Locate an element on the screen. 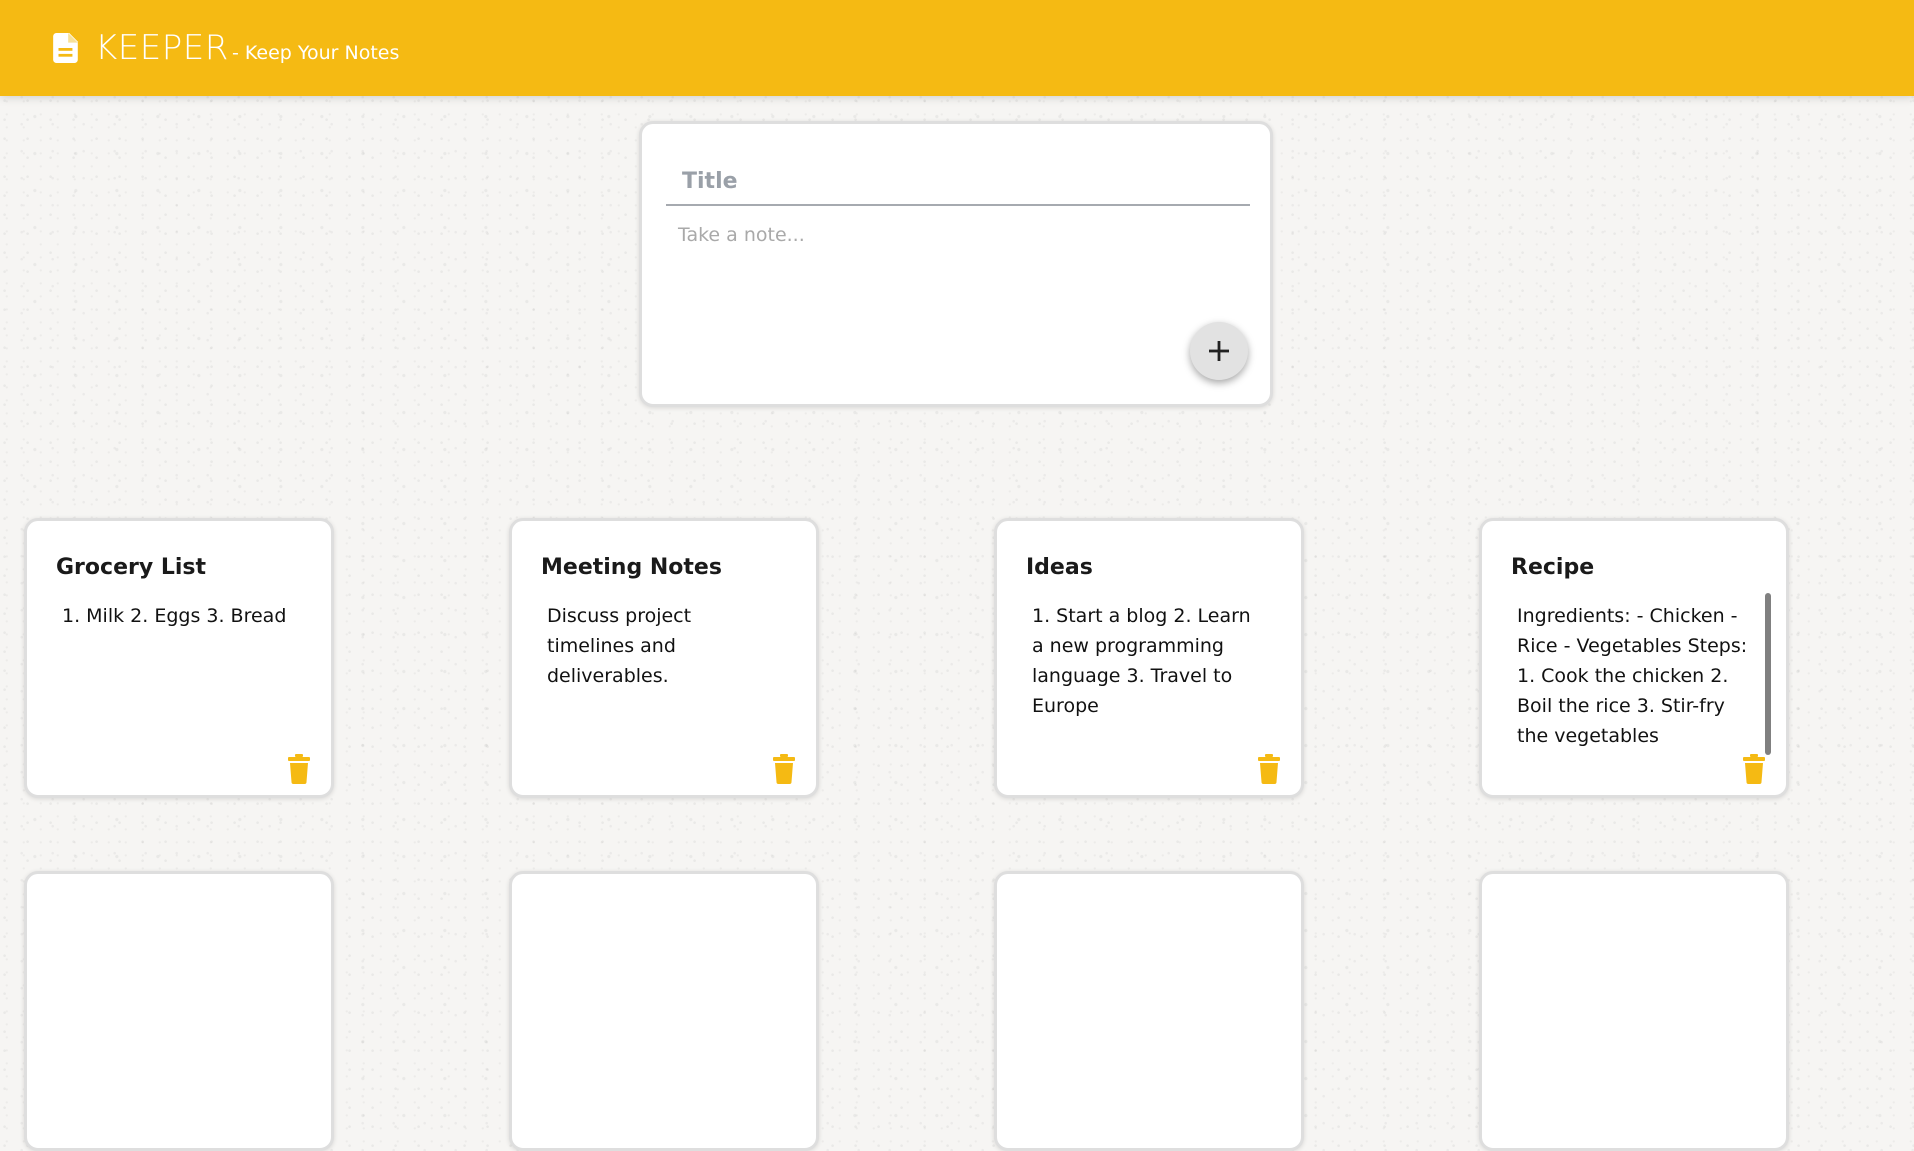 This screenshot has height=1151, width=1914. app-title: KEEPER is located at coordinates (162, 48).